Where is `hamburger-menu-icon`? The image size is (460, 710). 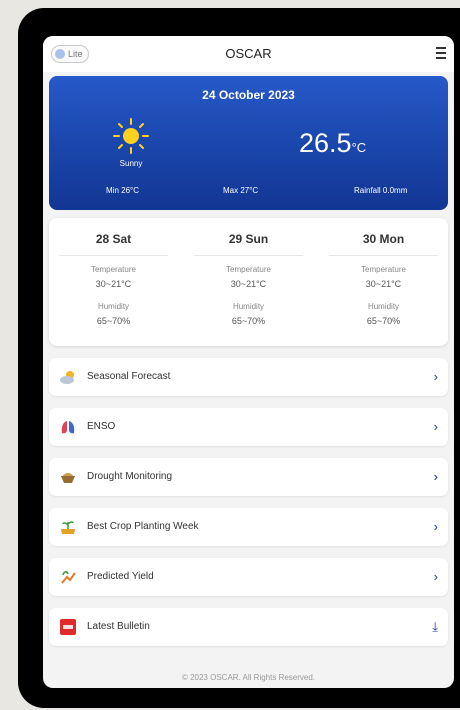
hamburger-menu-icon is located at coordinates (441, 53).